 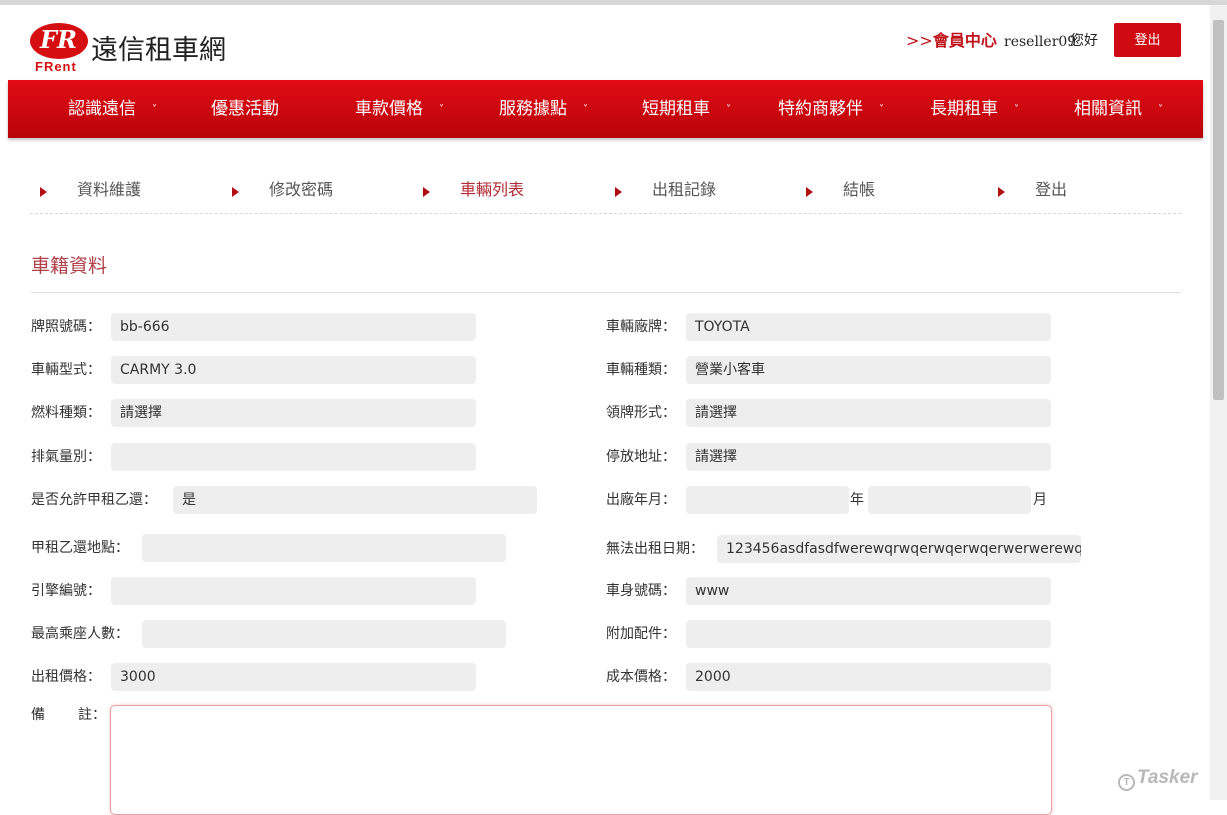 I want to click on rental-price-label: 出租價格：, so click(x=66, y=677).